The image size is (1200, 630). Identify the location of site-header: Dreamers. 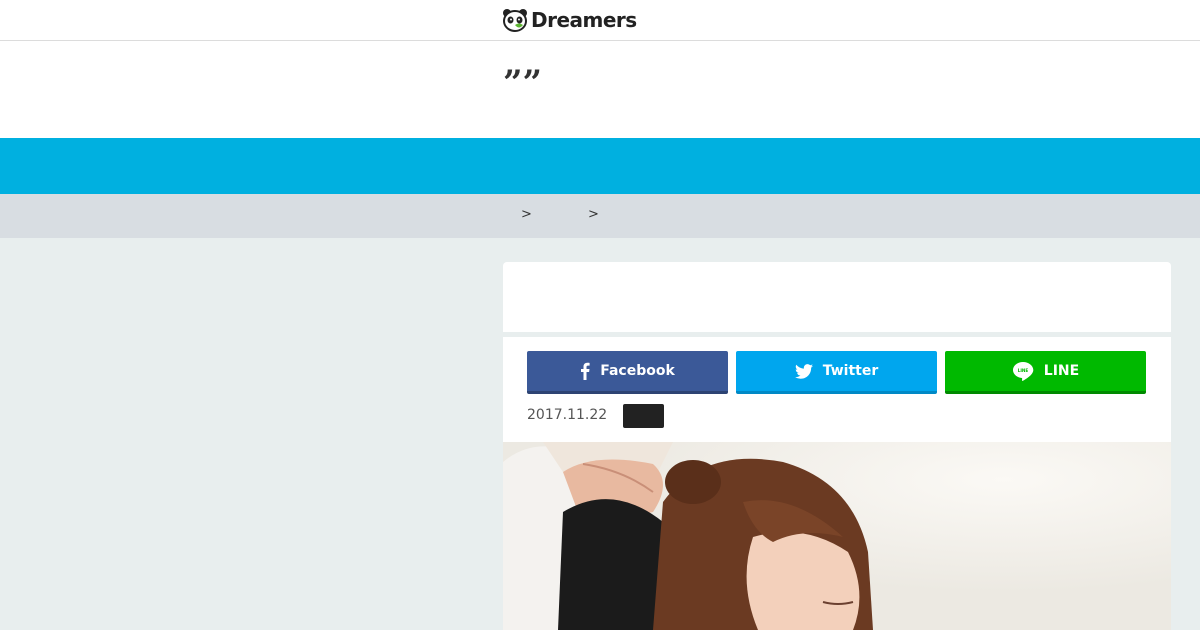
(600, 20).